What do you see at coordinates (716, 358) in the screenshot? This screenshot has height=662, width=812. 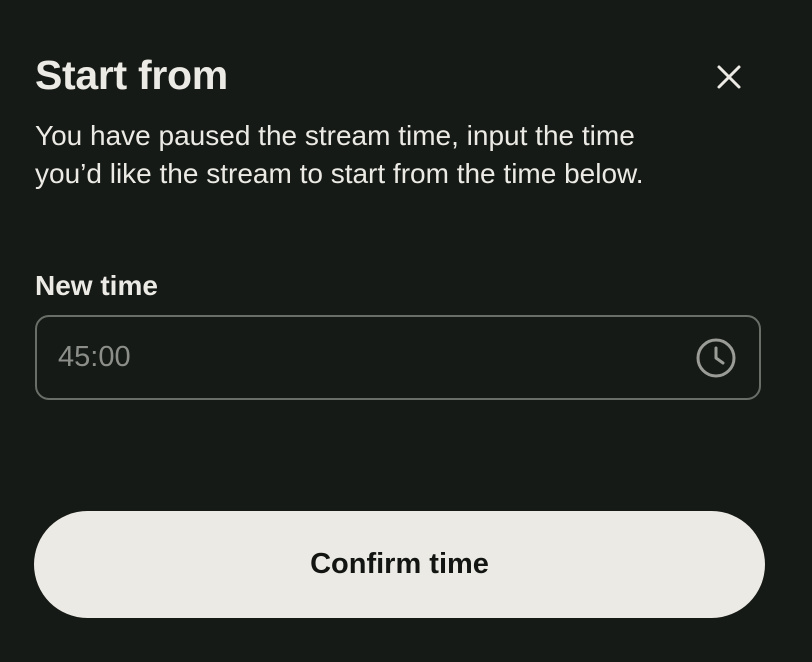 I see `clock-icon` at bounding box center [716, 358].